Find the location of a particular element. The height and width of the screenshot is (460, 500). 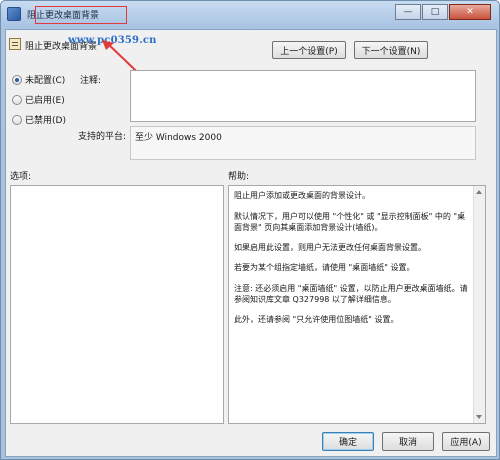

previous-setting-button: 上一个设置(P) is located at coordinates (309, 50).